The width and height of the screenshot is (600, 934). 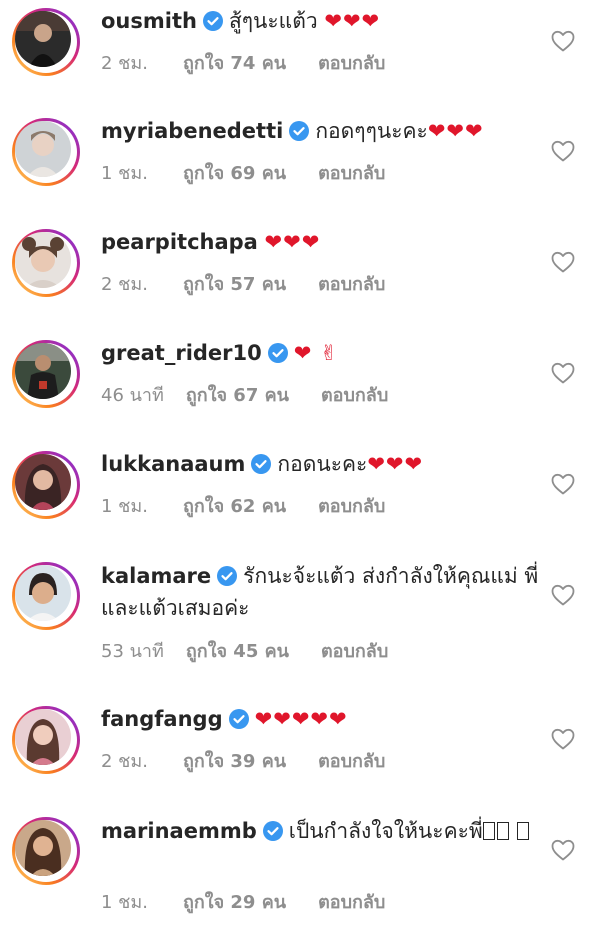 What do you see at coordinates (301, 719) in the screenshot?
I see `heart-emoji: ❤❤❤❤❤` at bounding box center [301, 719].